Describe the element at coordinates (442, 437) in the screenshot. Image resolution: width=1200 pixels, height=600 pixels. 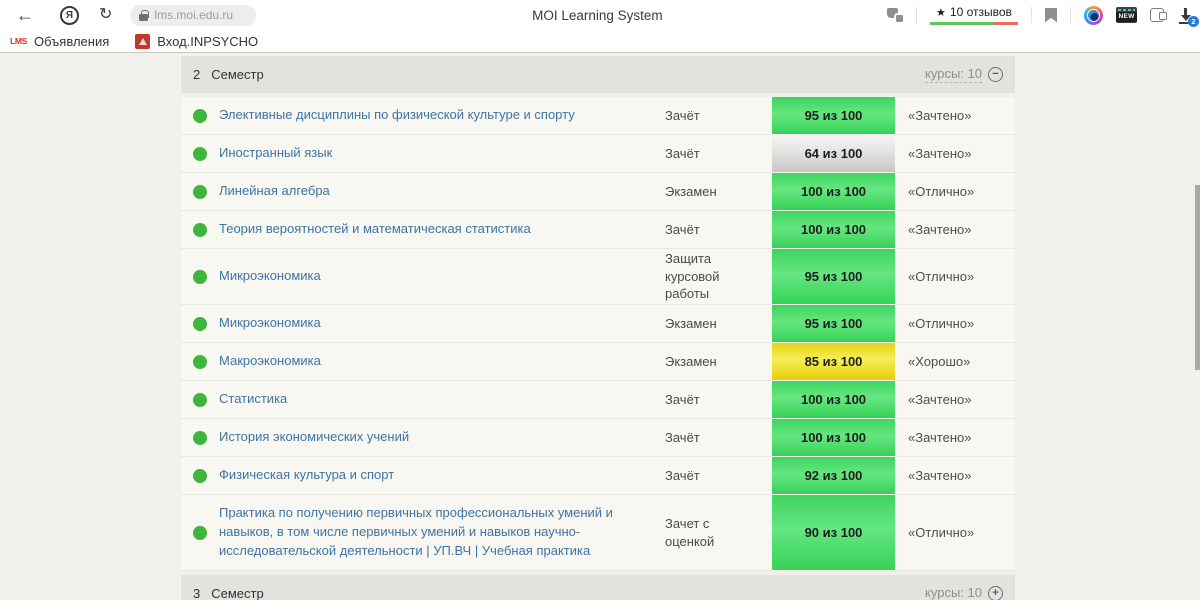
I see `course-link: История экономических учений` at that location.